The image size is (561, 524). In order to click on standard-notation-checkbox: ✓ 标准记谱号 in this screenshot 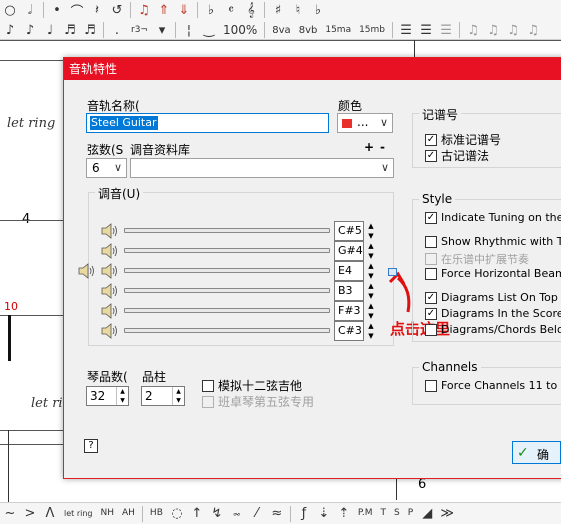, I will do `click(463, 139)`.